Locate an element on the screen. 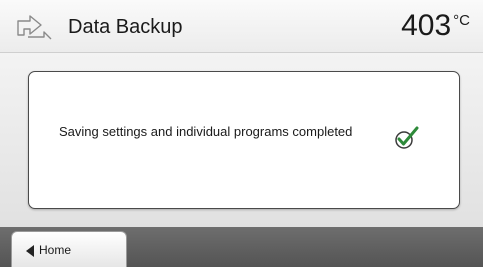 The image size is (483, 267). temperature-display: 403 °C is located at coordinates (435, 26).